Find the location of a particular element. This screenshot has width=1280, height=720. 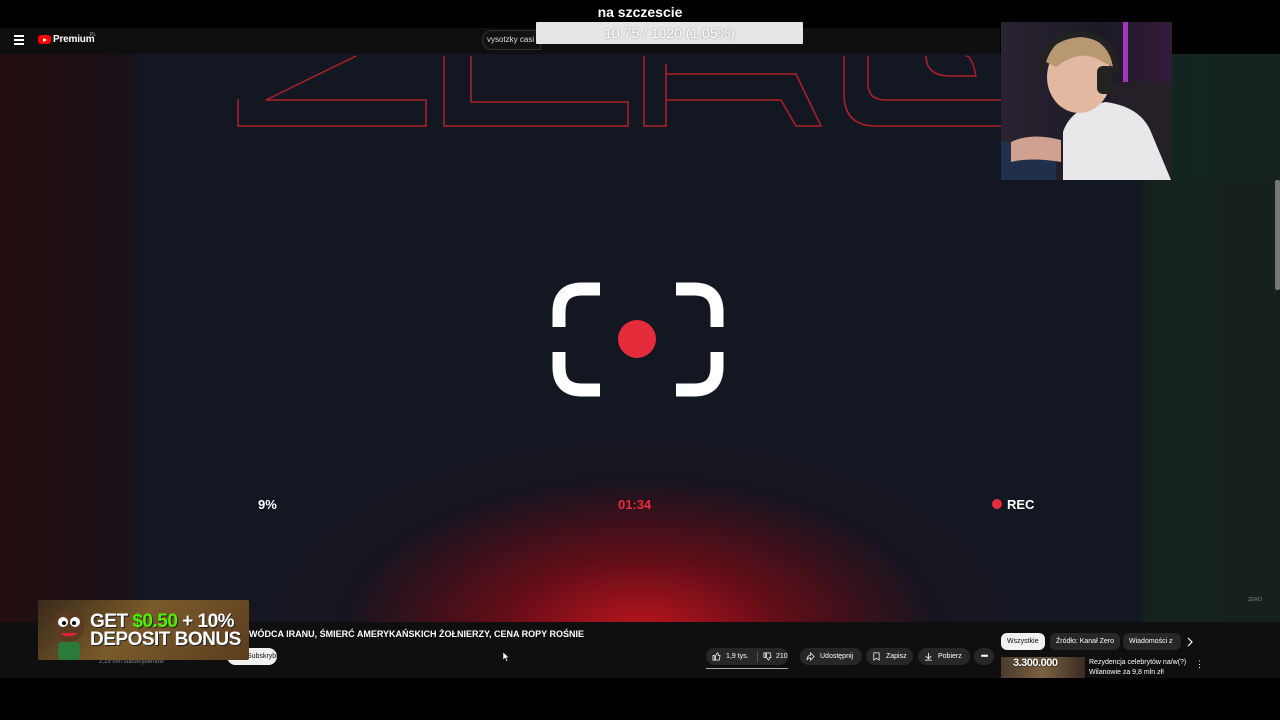

zero-logo-outline is located at coordinates (619, 91).